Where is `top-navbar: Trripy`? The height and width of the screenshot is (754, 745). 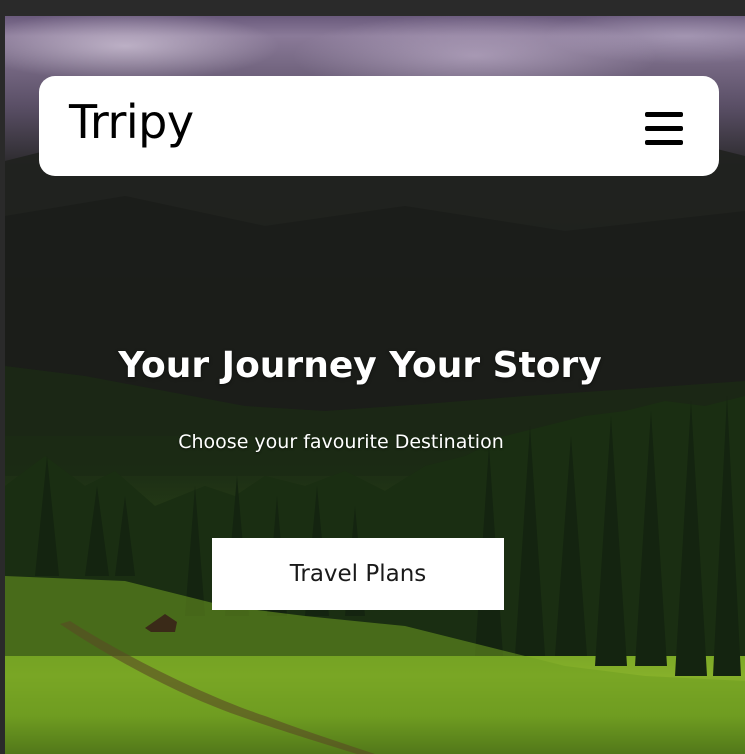
top-navbar: Trripy is located at coordinates (379, 126).